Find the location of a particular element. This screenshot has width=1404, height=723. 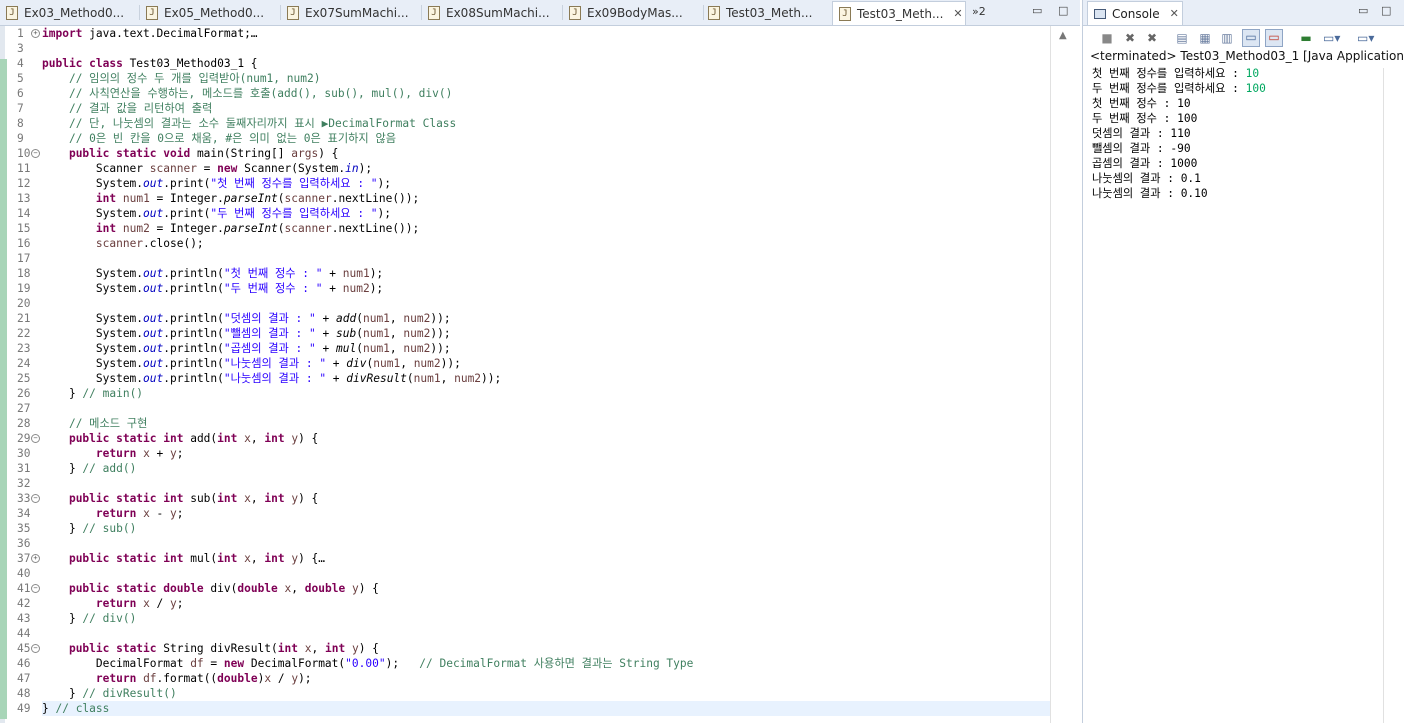

line-number: 9 is located at coordinates (20, 138).